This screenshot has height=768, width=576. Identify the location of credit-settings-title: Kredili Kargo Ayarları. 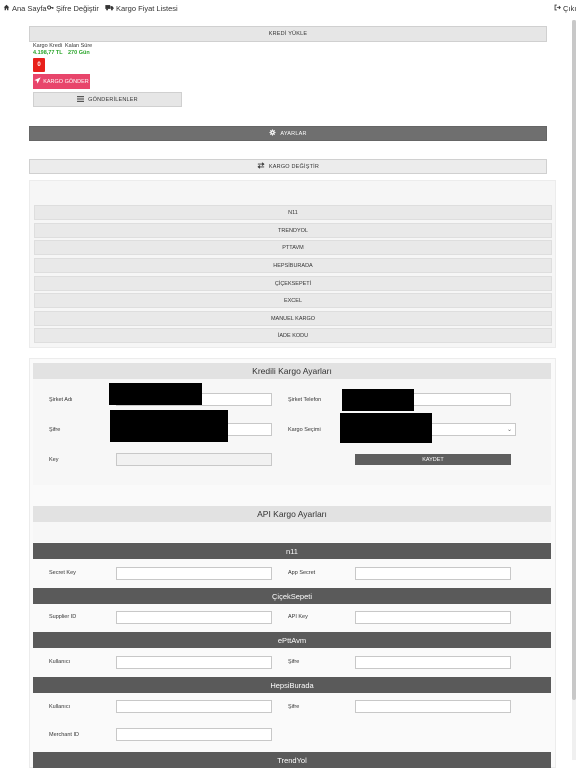
(292, 371).